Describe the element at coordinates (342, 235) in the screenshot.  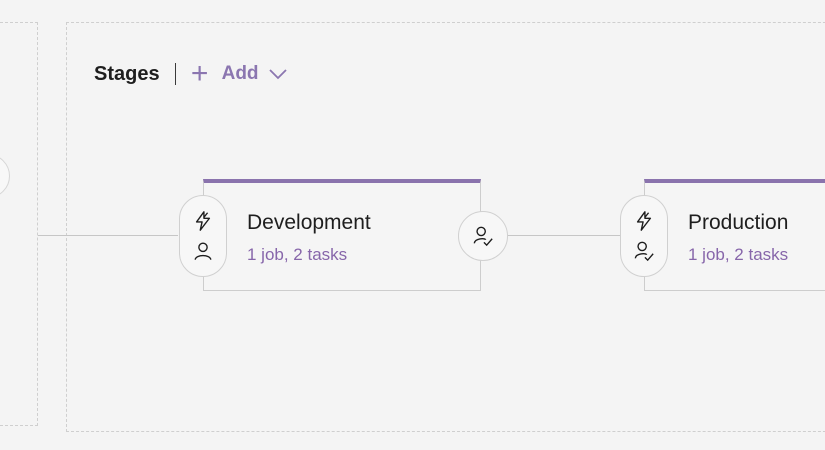
I see `stage-card-development: Development 1 job, 2 tasks` at that location.